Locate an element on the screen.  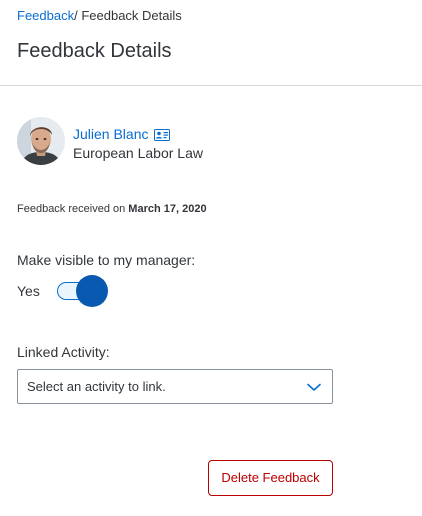
linked-activity-select: Select an activity to link. is located at coordinates (175, 386).